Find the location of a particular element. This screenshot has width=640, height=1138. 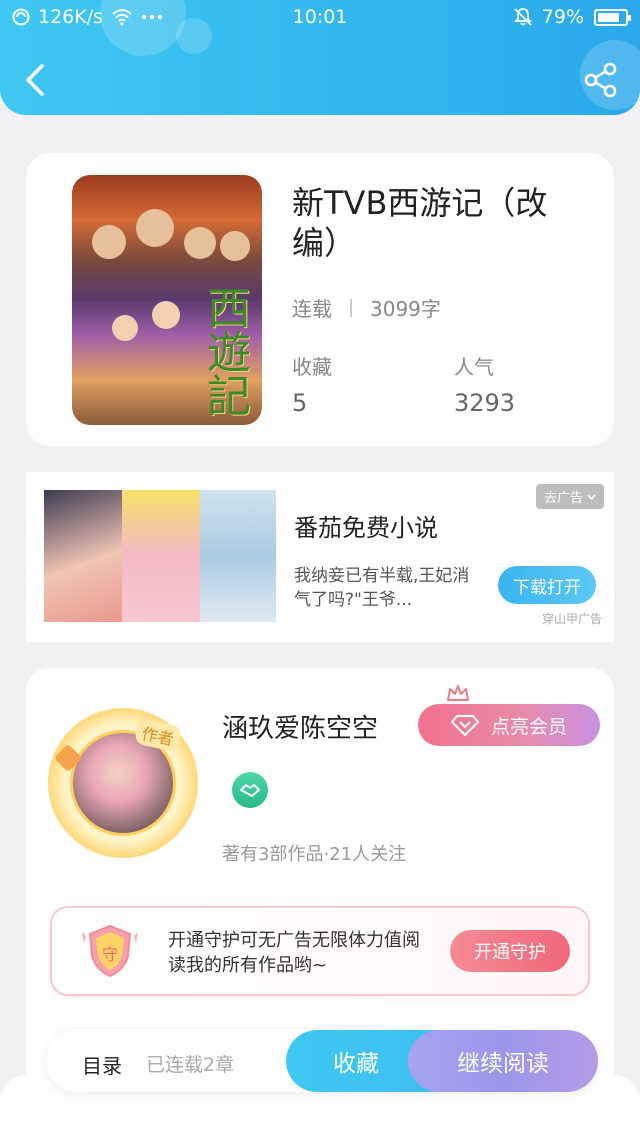

battery-icon is located at coordinates (612, 17).